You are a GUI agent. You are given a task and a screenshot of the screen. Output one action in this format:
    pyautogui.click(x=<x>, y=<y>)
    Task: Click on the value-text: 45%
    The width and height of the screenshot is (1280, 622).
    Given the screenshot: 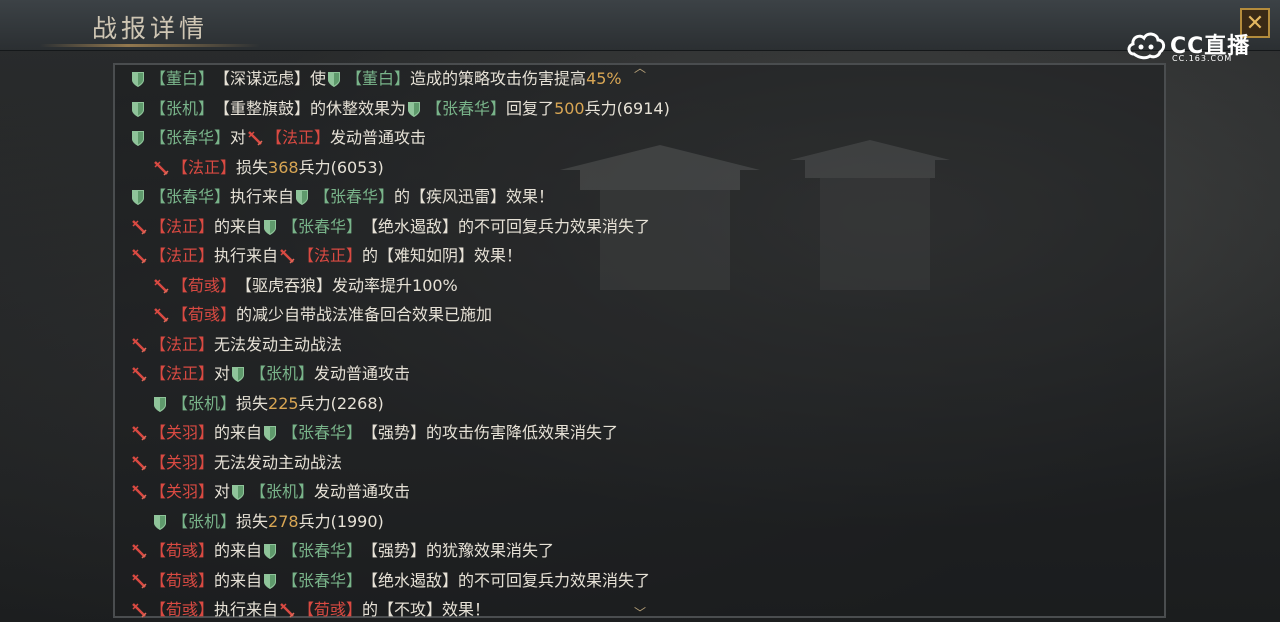 What is the action you would take?
    pyautogui.click(x=604, y=78)
    